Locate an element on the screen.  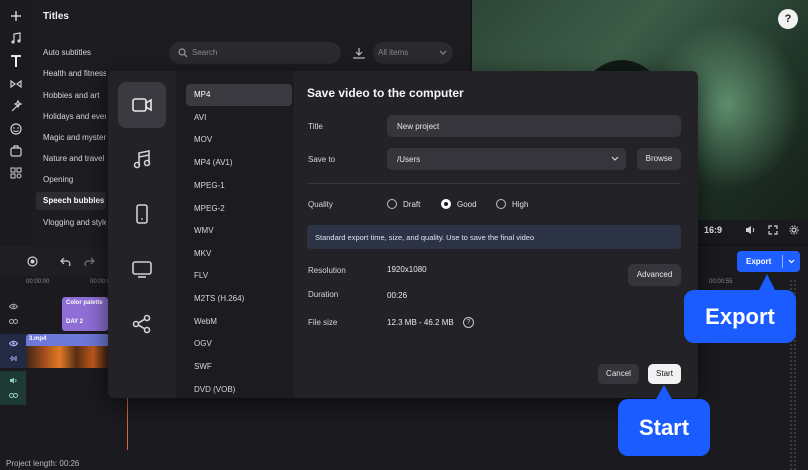
category-item: Opening is located at coordinates (71, 180).